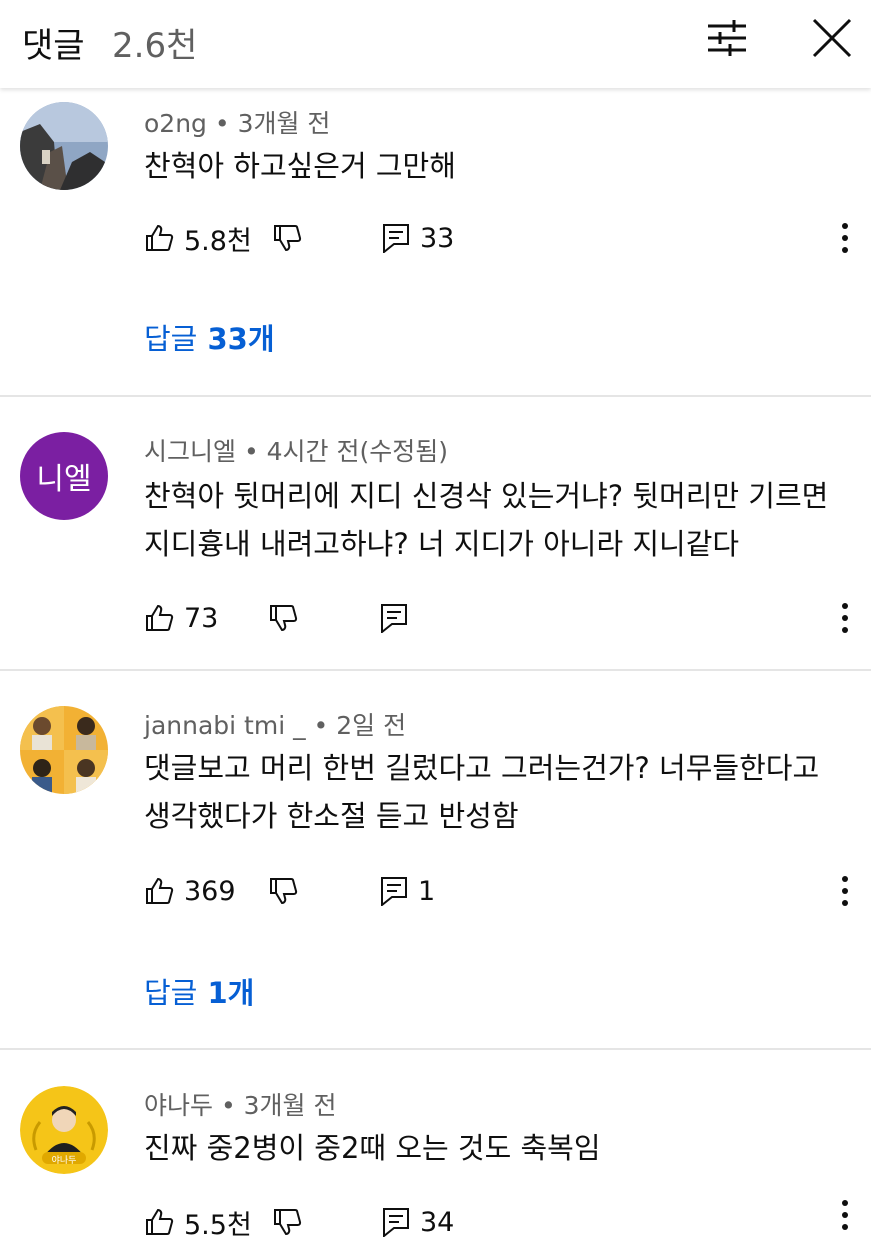 Image resolution: width=871 pixels, height=1244 pixels. What do you see at coordinates (494, 891) in the screenshot?
I see `comment-actions: 369 1` at bounding box center [494, 891].